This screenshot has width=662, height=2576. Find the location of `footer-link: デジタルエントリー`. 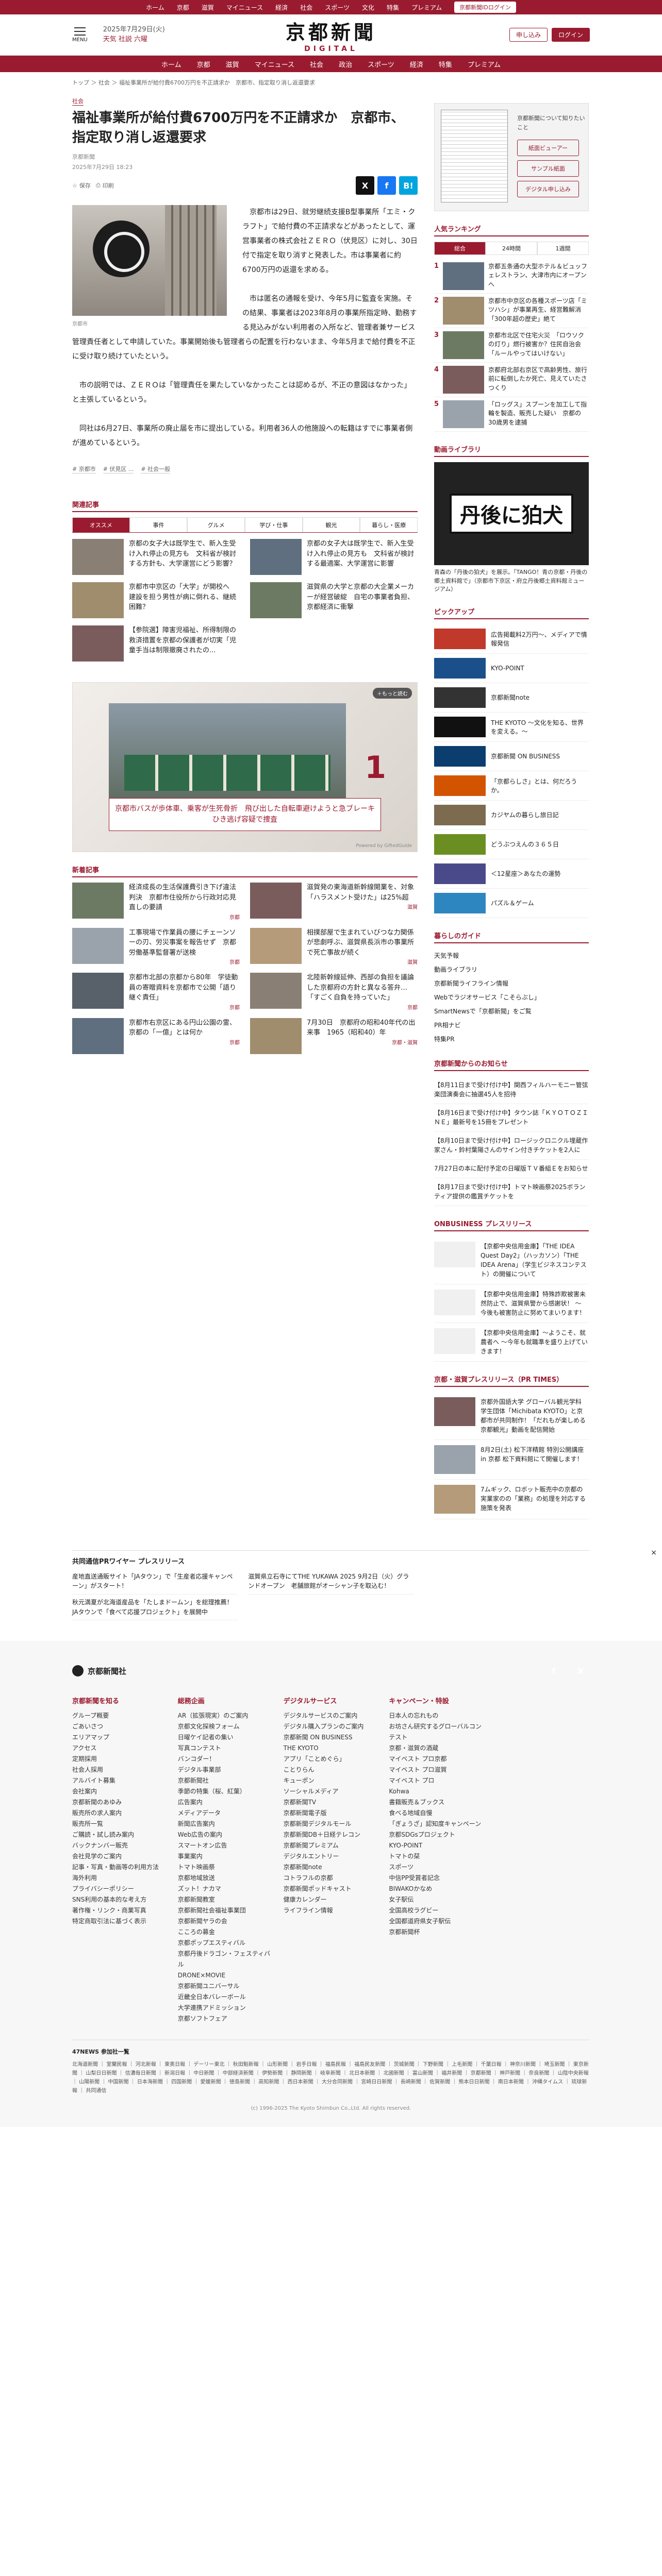

footer-link: デジタルエントリー is located at coordinates (332, 1856).